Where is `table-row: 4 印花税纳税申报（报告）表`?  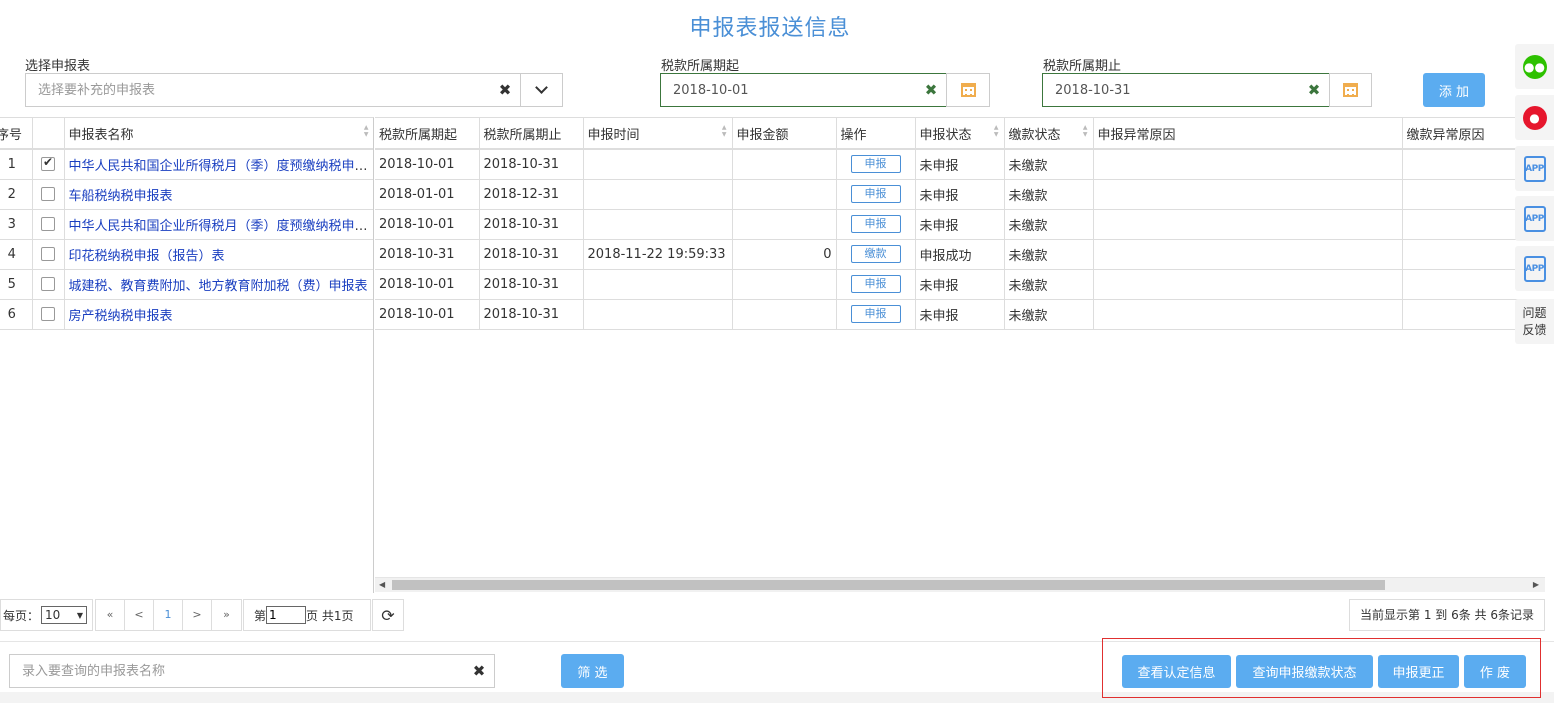 table-row: 4 印花税纳税申报（报告）表 is located at coordinates (186, 254).